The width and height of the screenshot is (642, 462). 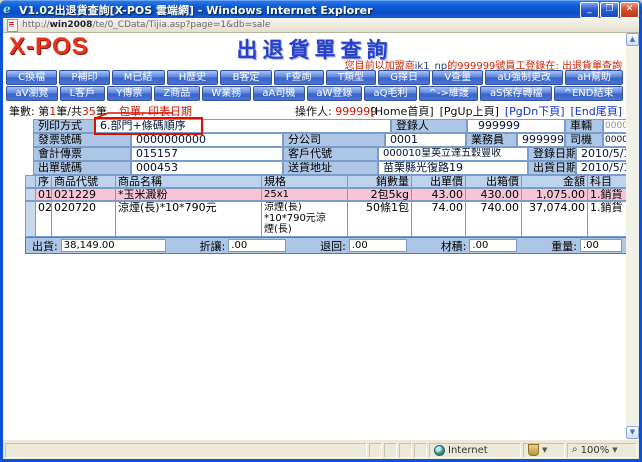 What do you see at coordinates (632, 236) in the screenshot?
I see `vertical-scrollbar: ▲ ▼` at bounding box center [632, 236].